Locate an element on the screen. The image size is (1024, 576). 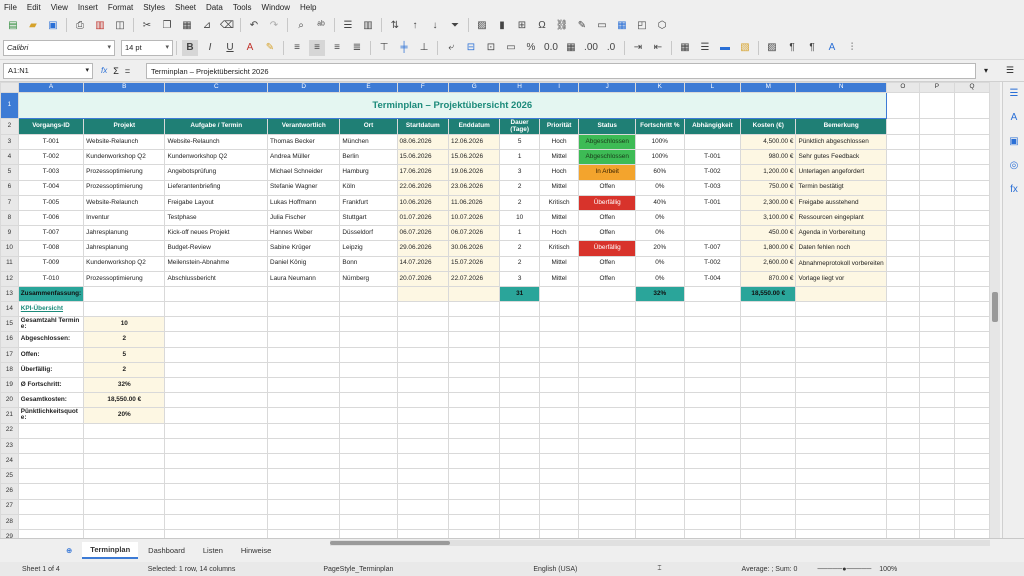
cell: Überfällig is located at coordinates (607, 248).